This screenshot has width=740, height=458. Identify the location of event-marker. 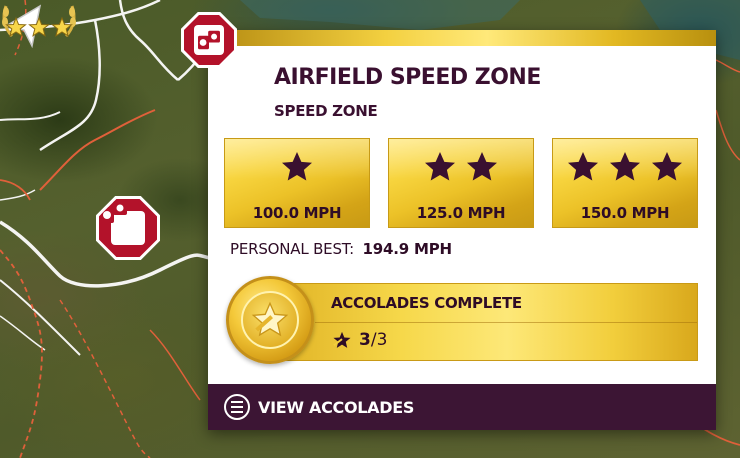
(128, 228).